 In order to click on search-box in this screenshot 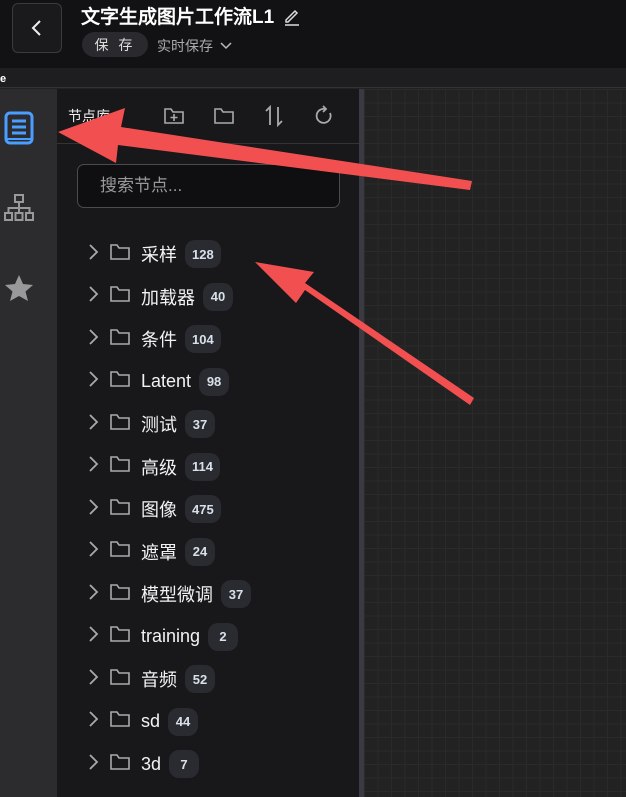, I will do `click(208, 186)`.